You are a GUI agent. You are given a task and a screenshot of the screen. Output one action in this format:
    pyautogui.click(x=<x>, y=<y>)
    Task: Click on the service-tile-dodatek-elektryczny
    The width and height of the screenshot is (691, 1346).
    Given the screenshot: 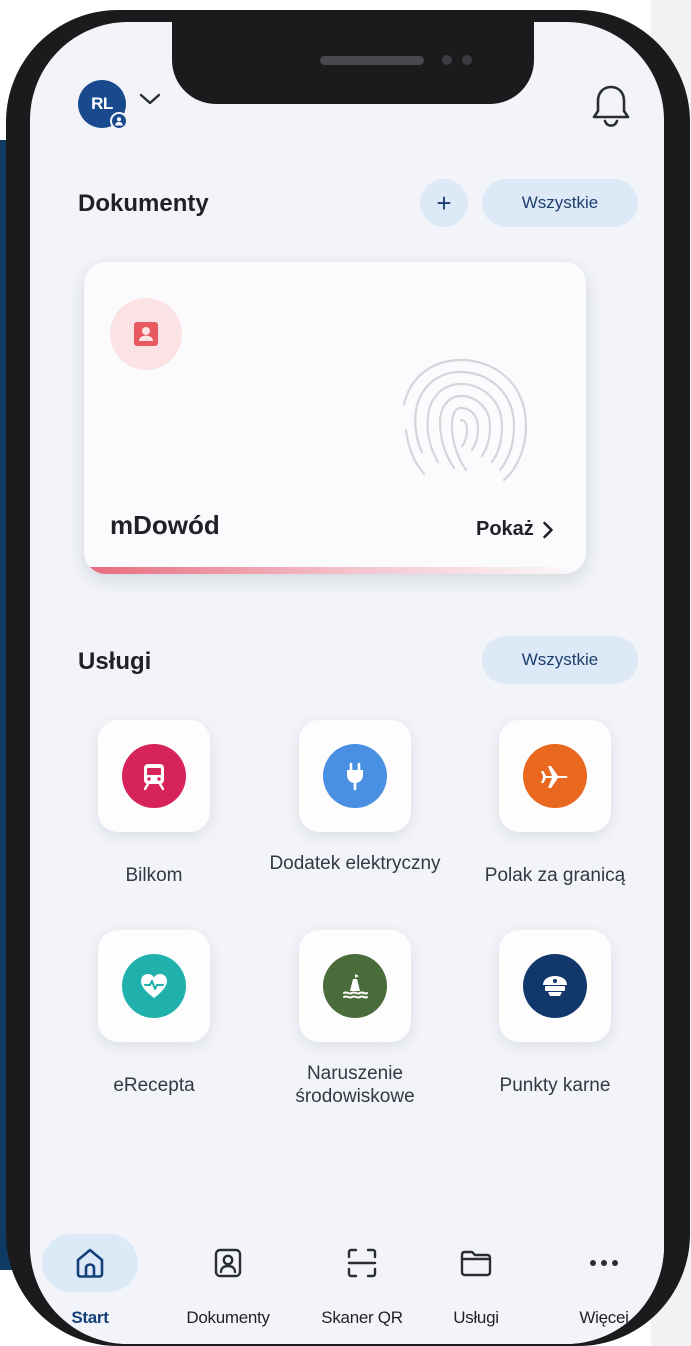 What is the action you would take?
    pyautogui.click(x=355, y=776)
    